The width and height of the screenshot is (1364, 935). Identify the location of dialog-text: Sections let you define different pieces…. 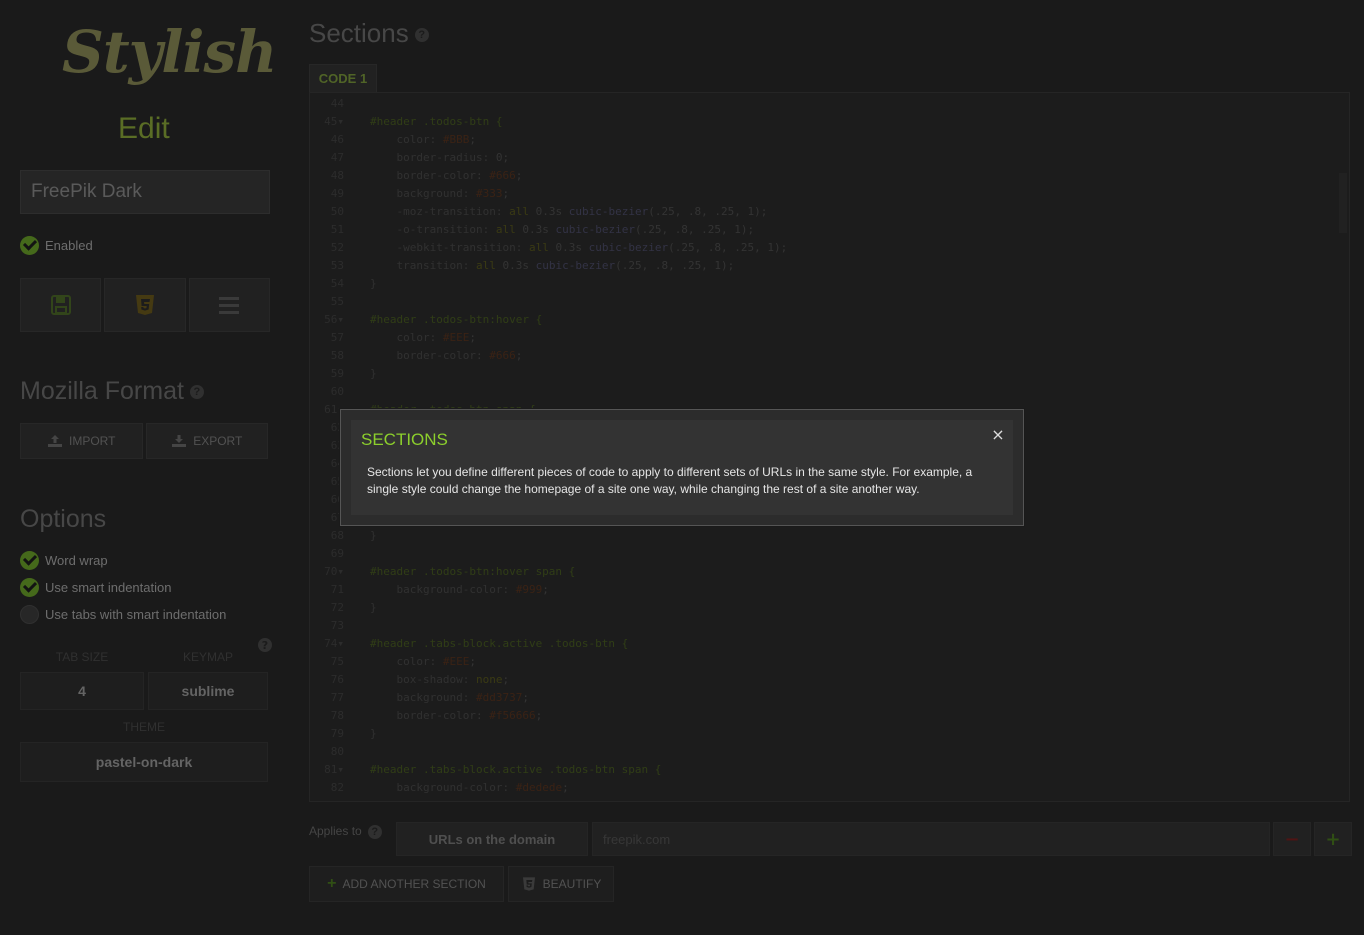
(670, 480).